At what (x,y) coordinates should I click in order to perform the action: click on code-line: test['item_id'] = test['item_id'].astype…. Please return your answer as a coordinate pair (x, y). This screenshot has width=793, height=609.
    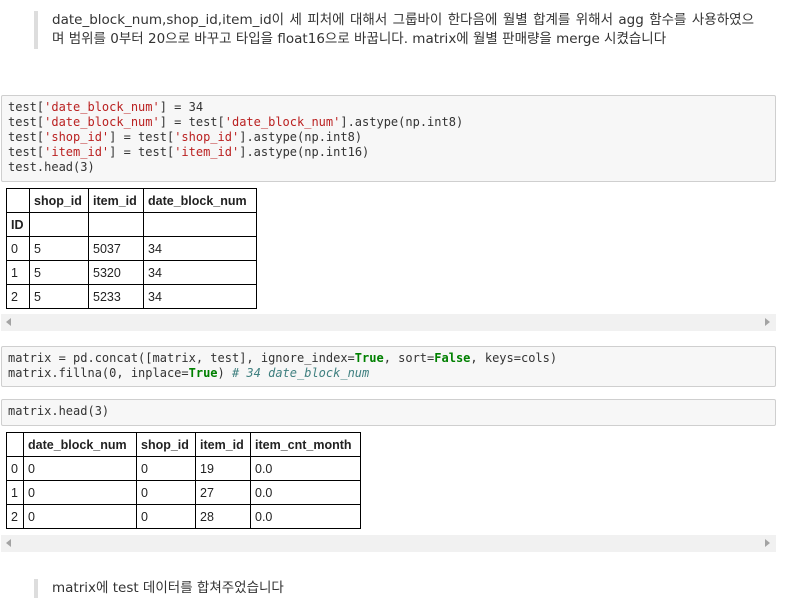
    Looking at the image, I should click on (189, 152).